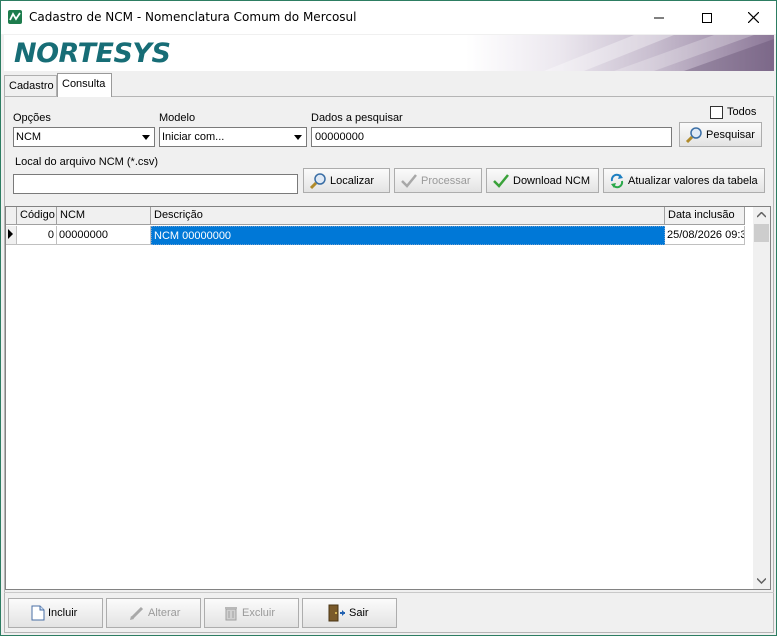 This screenshot has height=636, width=777. What do you see at coordinates (730, 134) in the screenshot?
I see `pesquisar-label: Pesquisar` at bounding box center [730, 134].